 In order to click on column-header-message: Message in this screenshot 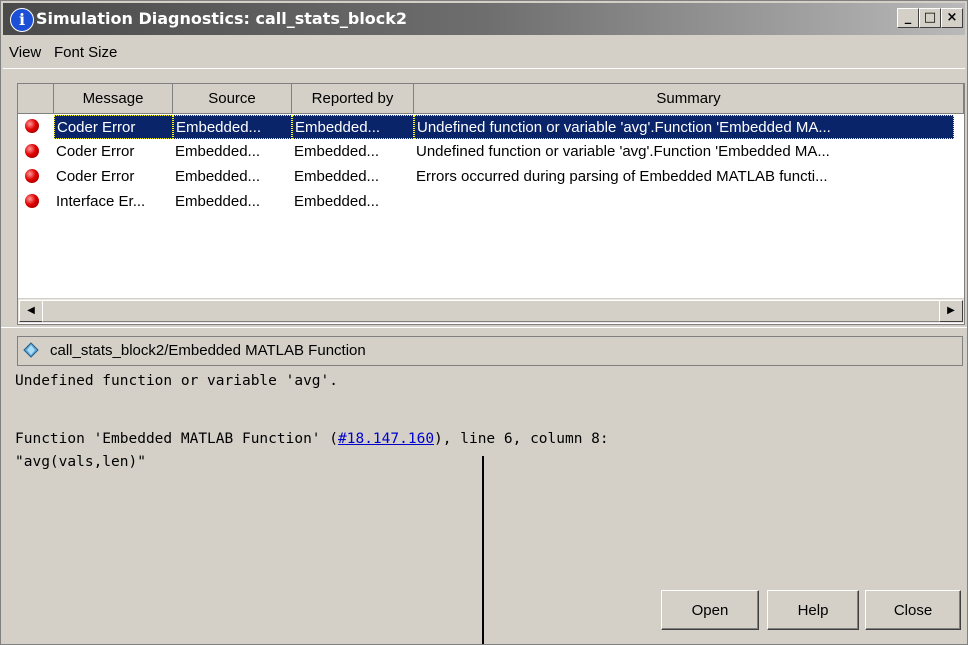, I will do `click(113, 99)`.